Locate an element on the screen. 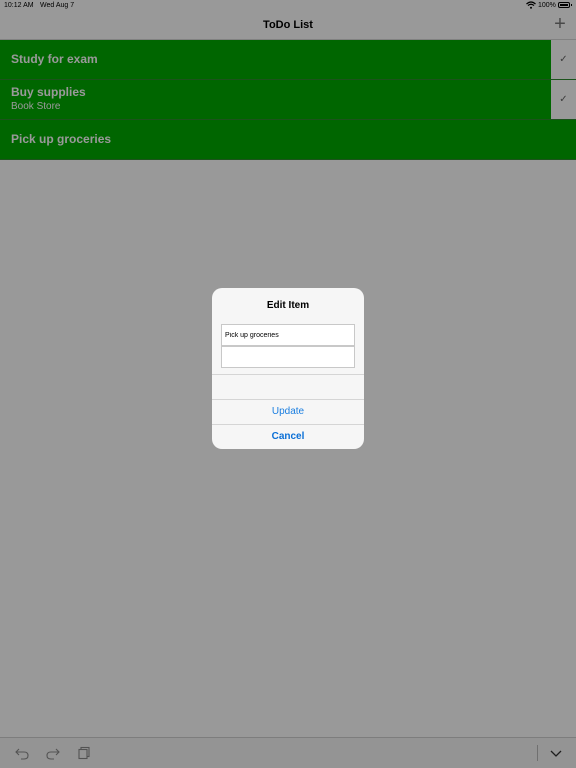 Image resolution: width=576 pixels, height=768 pixels. dialog-title: Edit Item is located at coordinates (288, 305).